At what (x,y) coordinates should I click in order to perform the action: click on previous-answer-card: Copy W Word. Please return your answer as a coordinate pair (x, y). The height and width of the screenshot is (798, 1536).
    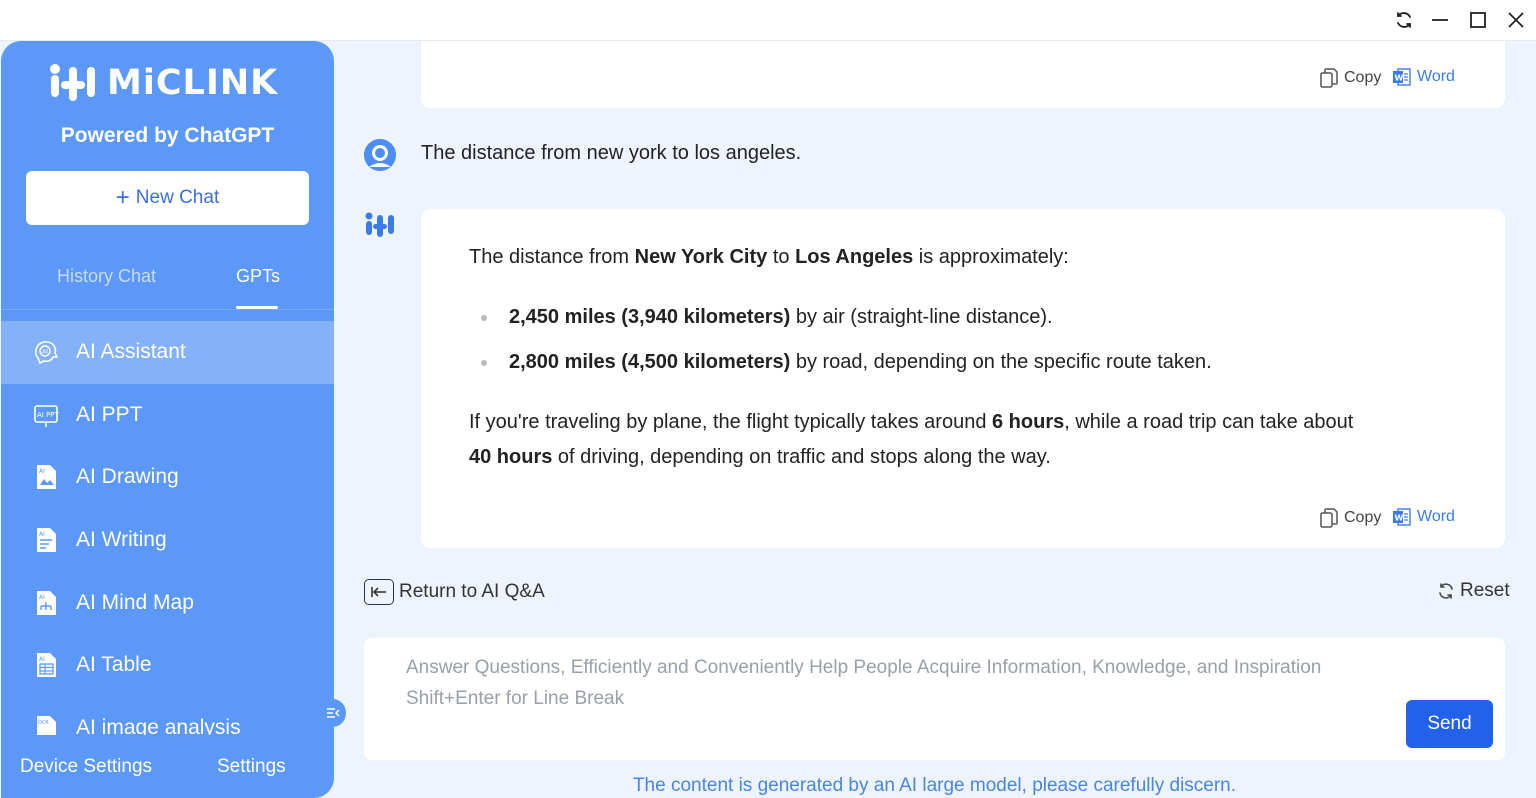
    Looking at the image, I should click on (963, 74).